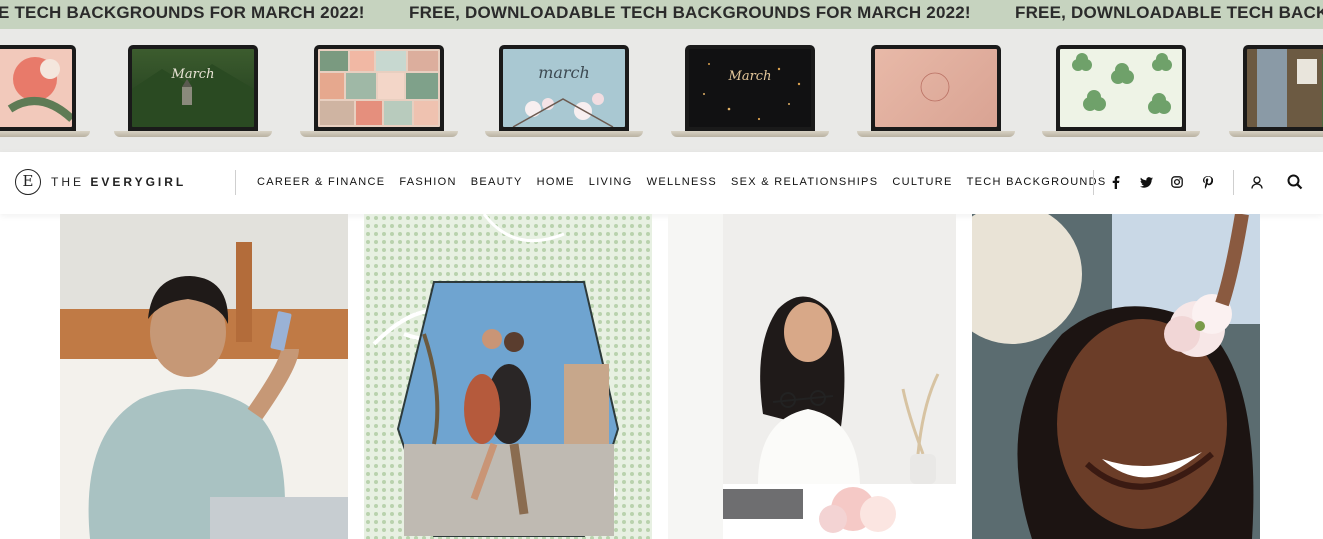 This screenshot has height=539, width=1323. What do you see at coordinates (936, 88) in the screenshot?
I see `wallpaper-pink-texture` at bounding box center [936, 88].